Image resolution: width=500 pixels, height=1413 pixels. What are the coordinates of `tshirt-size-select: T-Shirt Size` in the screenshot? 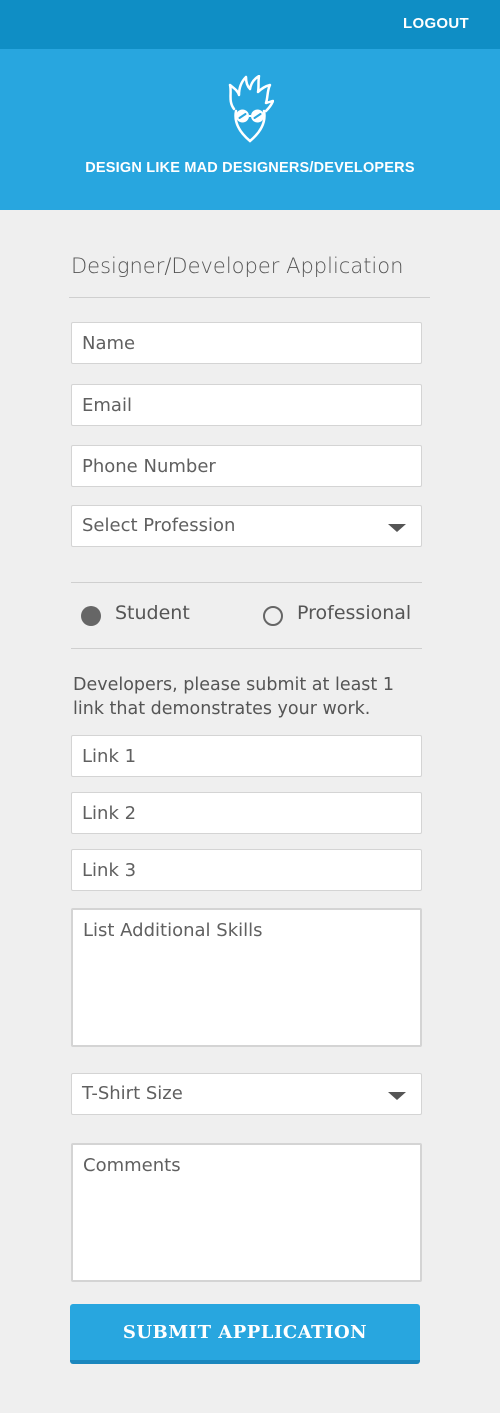 It's located at (246, 1094).